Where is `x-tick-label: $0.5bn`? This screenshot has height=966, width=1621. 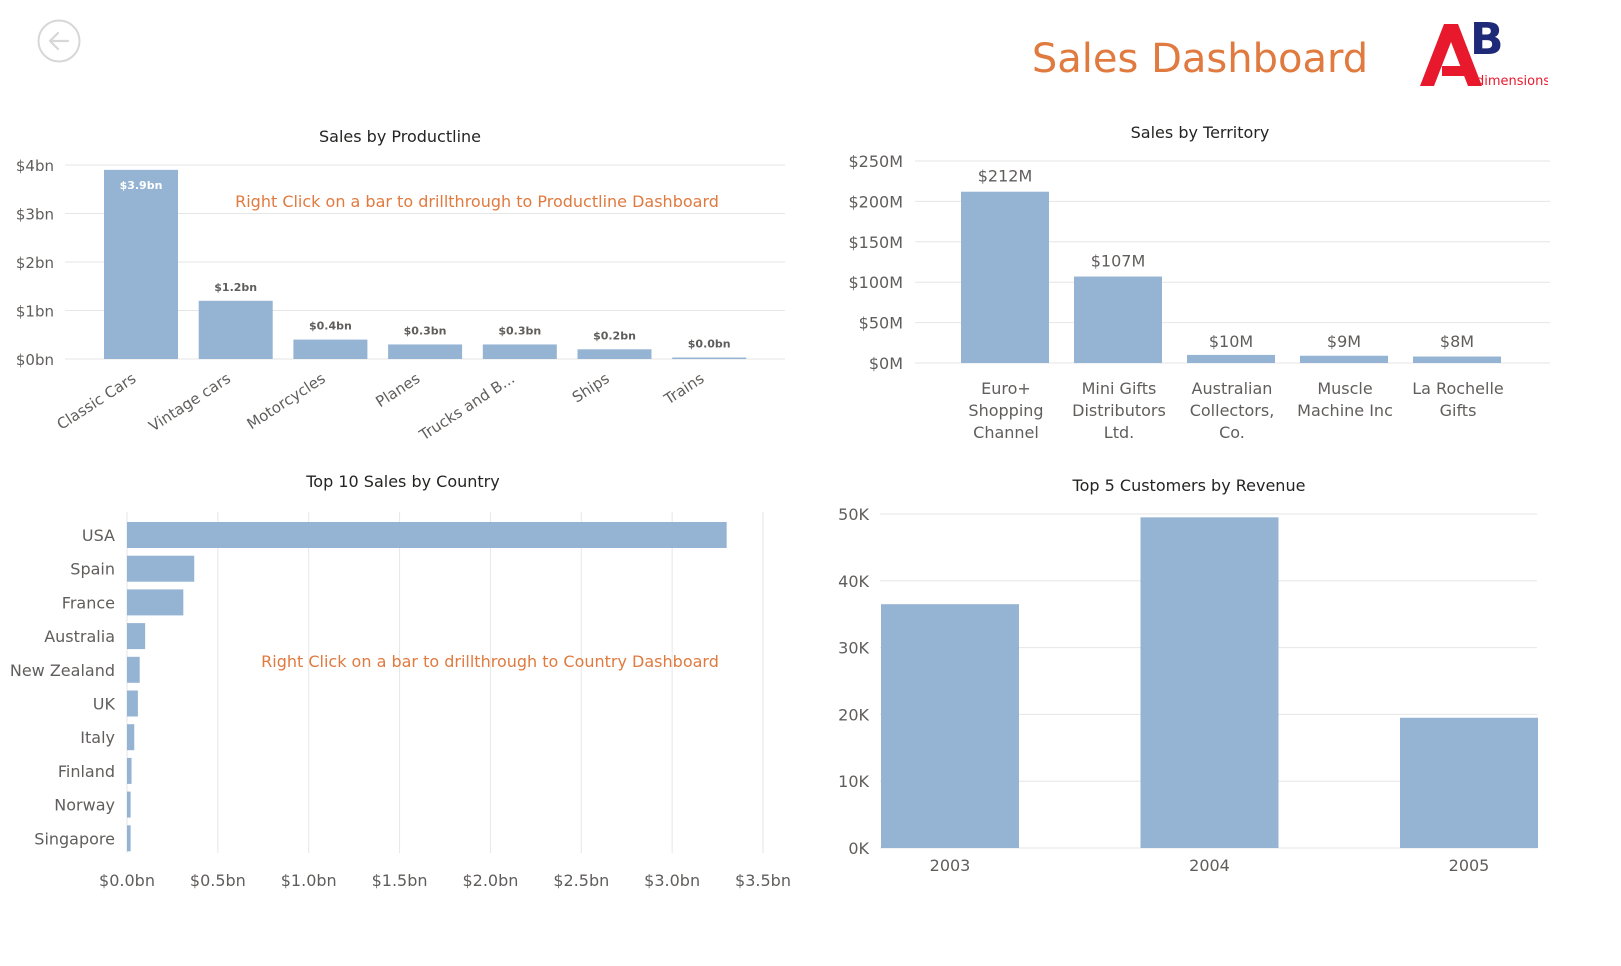
x-tick-label: $0.5bn is located at coordinates (218, 880).